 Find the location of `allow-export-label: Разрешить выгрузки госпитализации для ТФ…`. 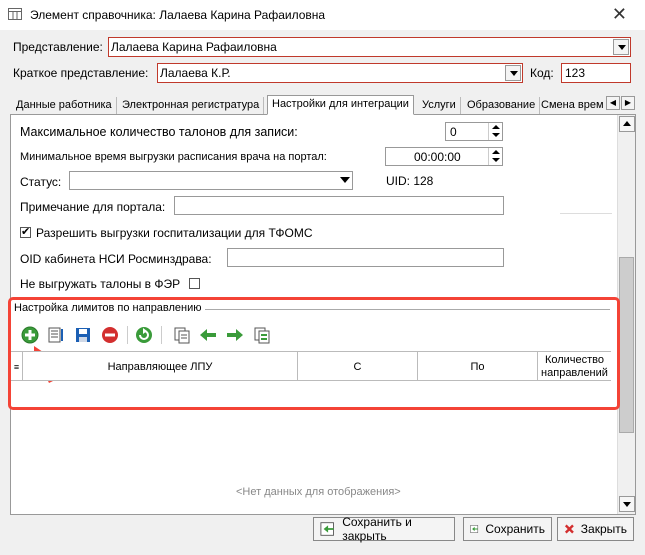

allow-export-label: Разрешить выгрузки госпитализации для ТФ… is located at coordinates (174, 233).